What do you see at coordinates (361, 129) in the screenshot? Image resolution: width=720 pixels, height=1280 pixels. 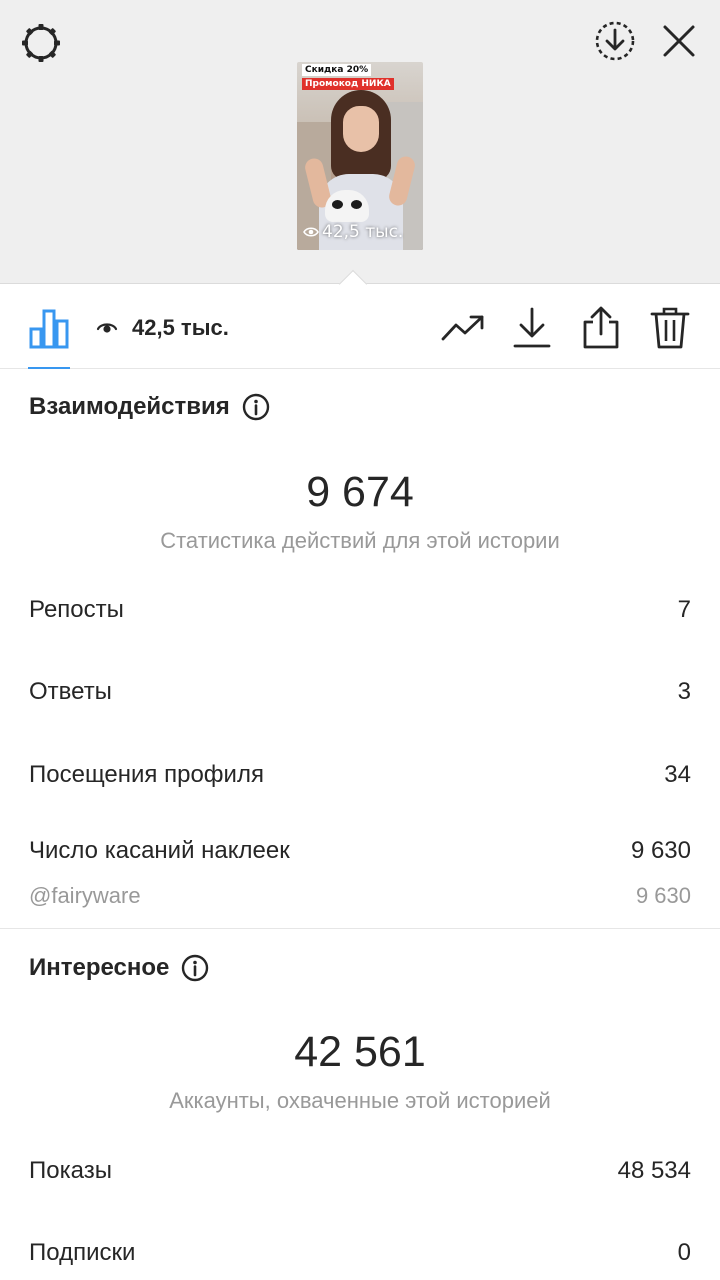 I see `thumbnail-face` at bounding box center [361, 129].